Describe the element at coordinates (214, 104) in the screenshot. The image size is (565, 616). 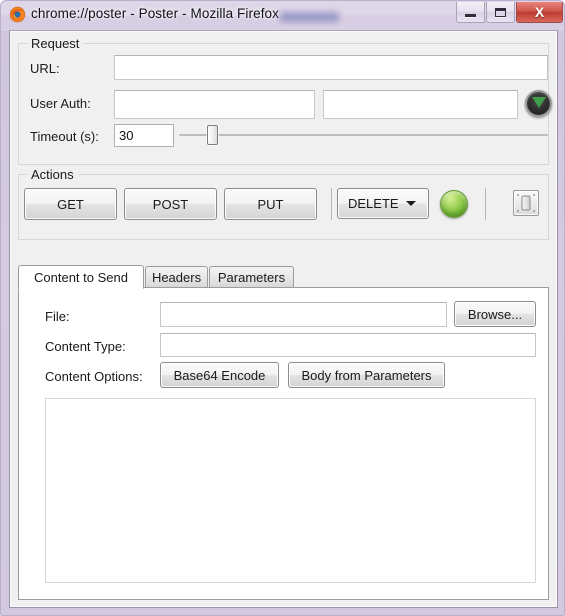
I see `auth-username-input` at that location.